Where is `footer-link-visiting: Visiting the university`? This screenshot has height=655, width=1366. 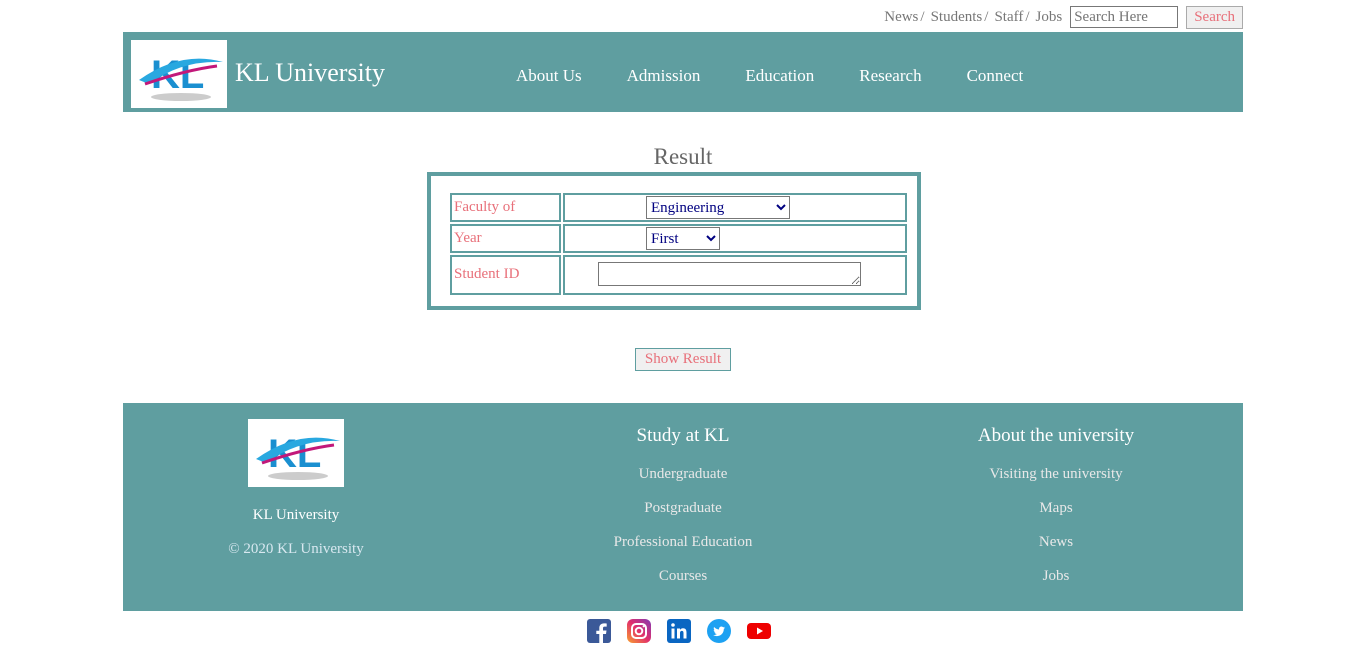 footer-link-visiting: Visiting the university is located at coordinates (1056, 474).